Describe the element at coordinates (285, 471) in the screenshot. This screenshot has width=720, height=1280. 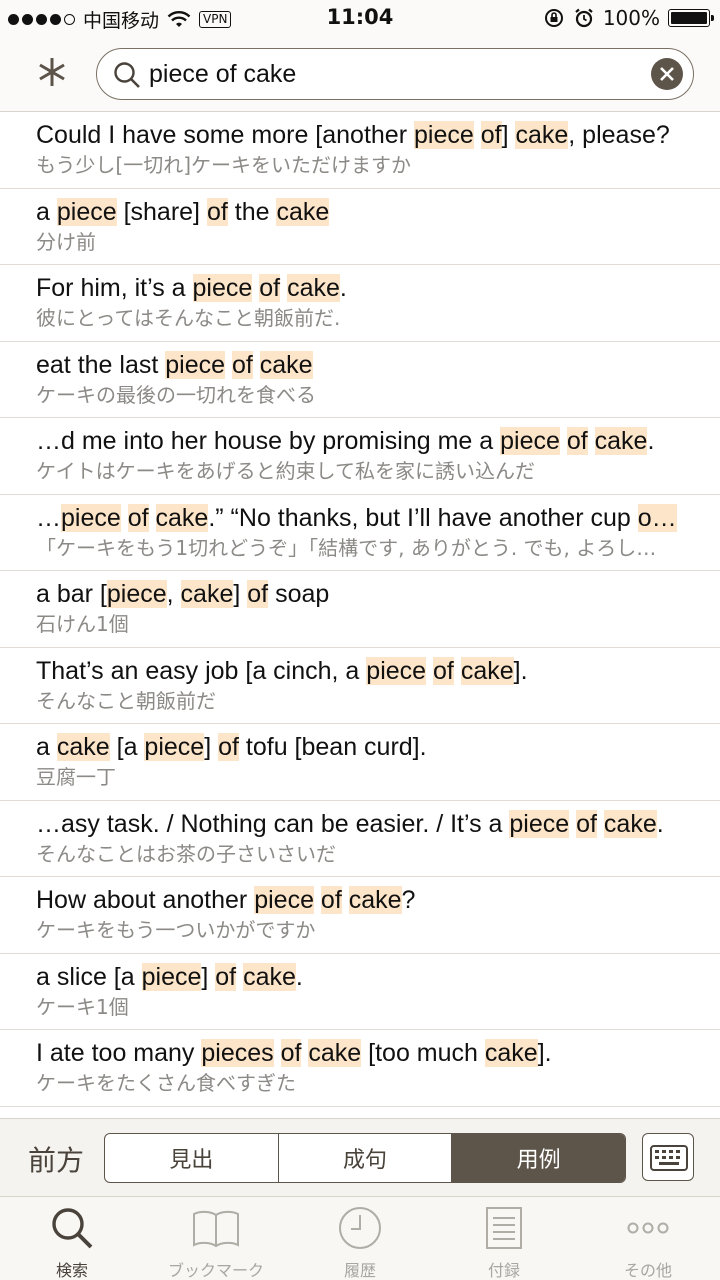
I see `japanese-translation: ケイトはケーキをあげると約束して私を家に誘い込んだ` at that location.